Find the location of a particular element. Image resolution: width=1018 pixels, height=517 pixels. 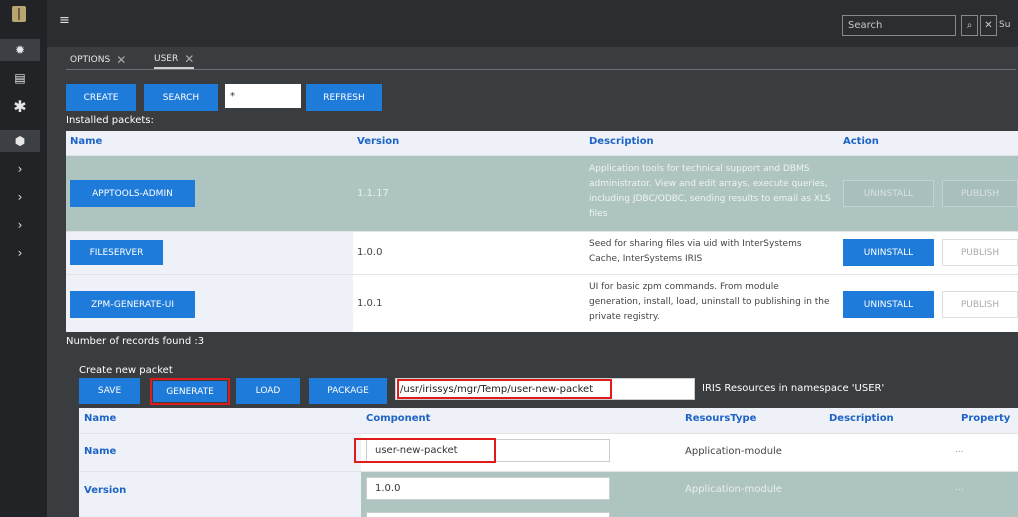

close-icon: ✕ is located at coordinates (988, 25).